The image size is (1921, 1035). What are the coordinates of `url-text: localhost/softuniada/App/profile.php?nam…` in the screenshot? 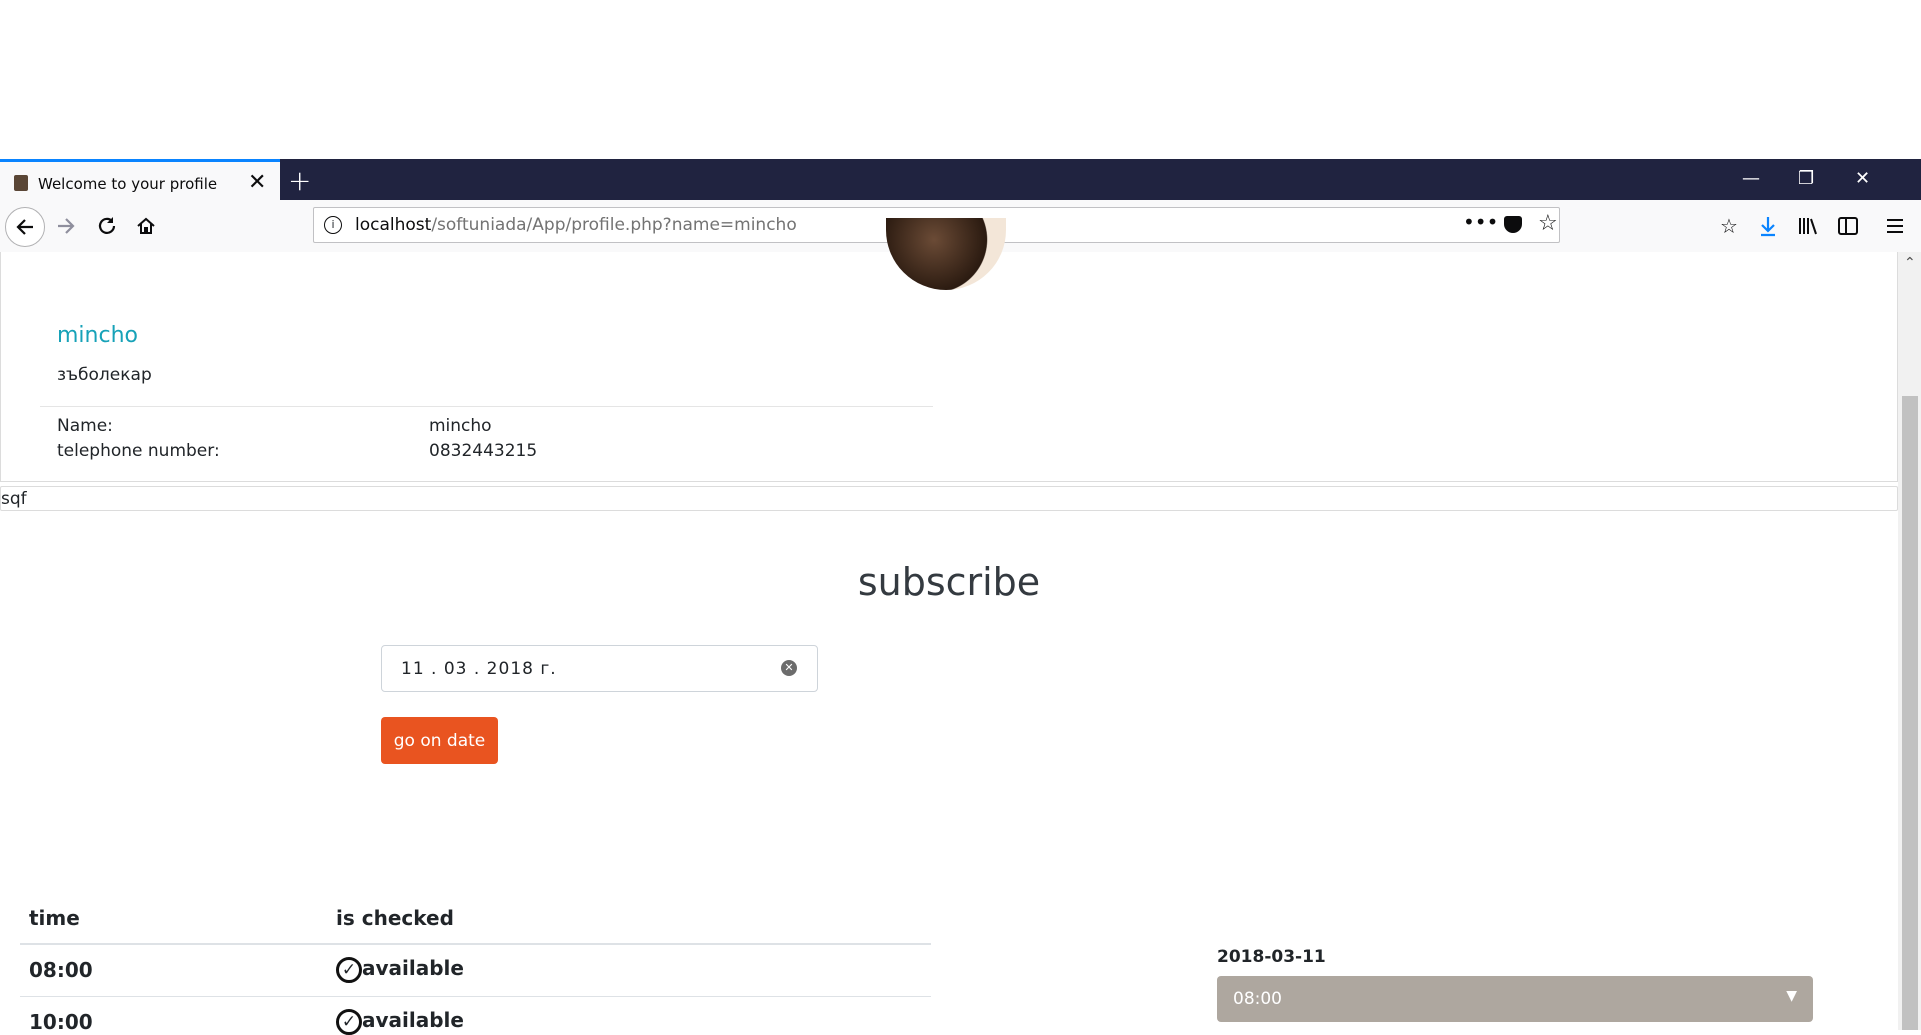 It's located at (576, 225).